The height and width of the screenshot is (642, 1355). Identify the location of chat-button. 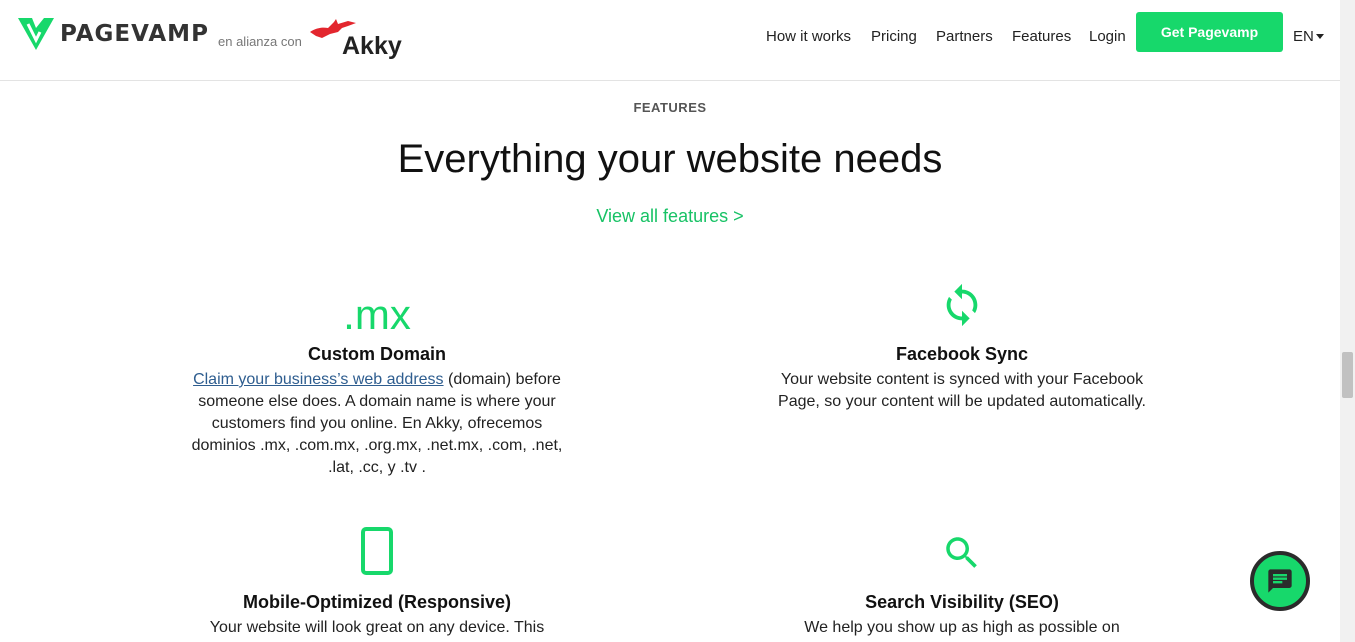
(1280, 581).